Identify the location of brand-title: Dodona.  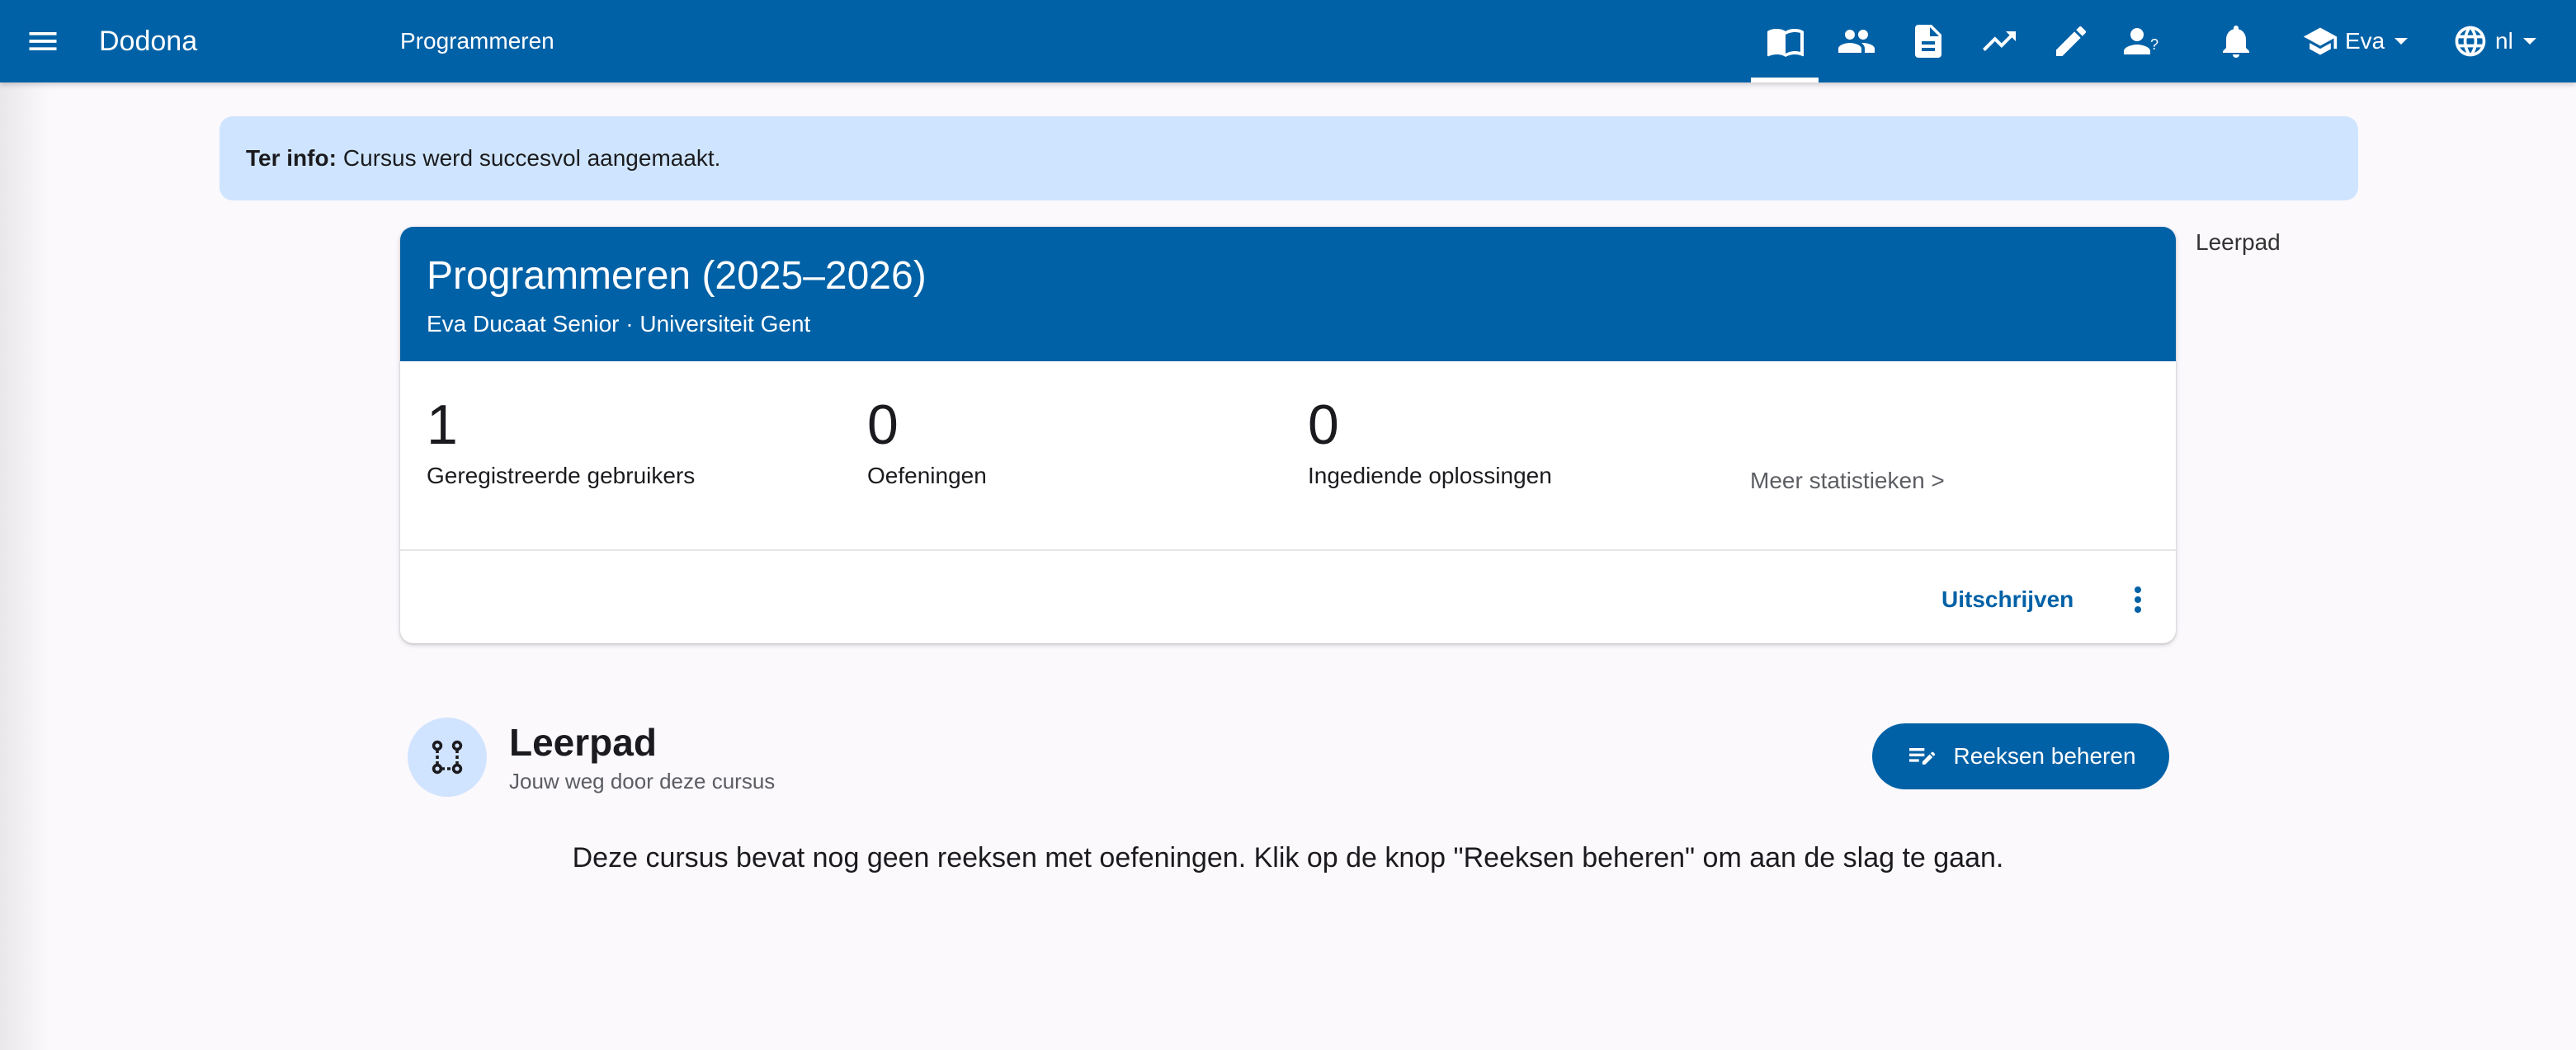
(148, 41).